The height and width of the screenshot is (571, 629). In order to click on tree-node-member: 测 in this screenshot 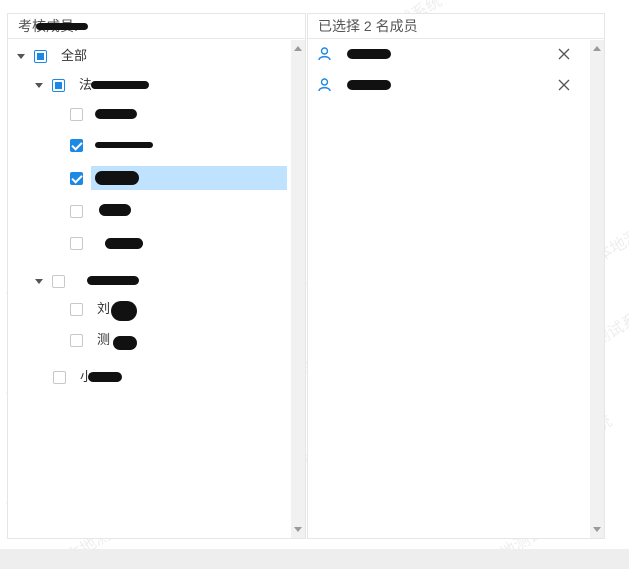, I will do `click(148, 340)`.